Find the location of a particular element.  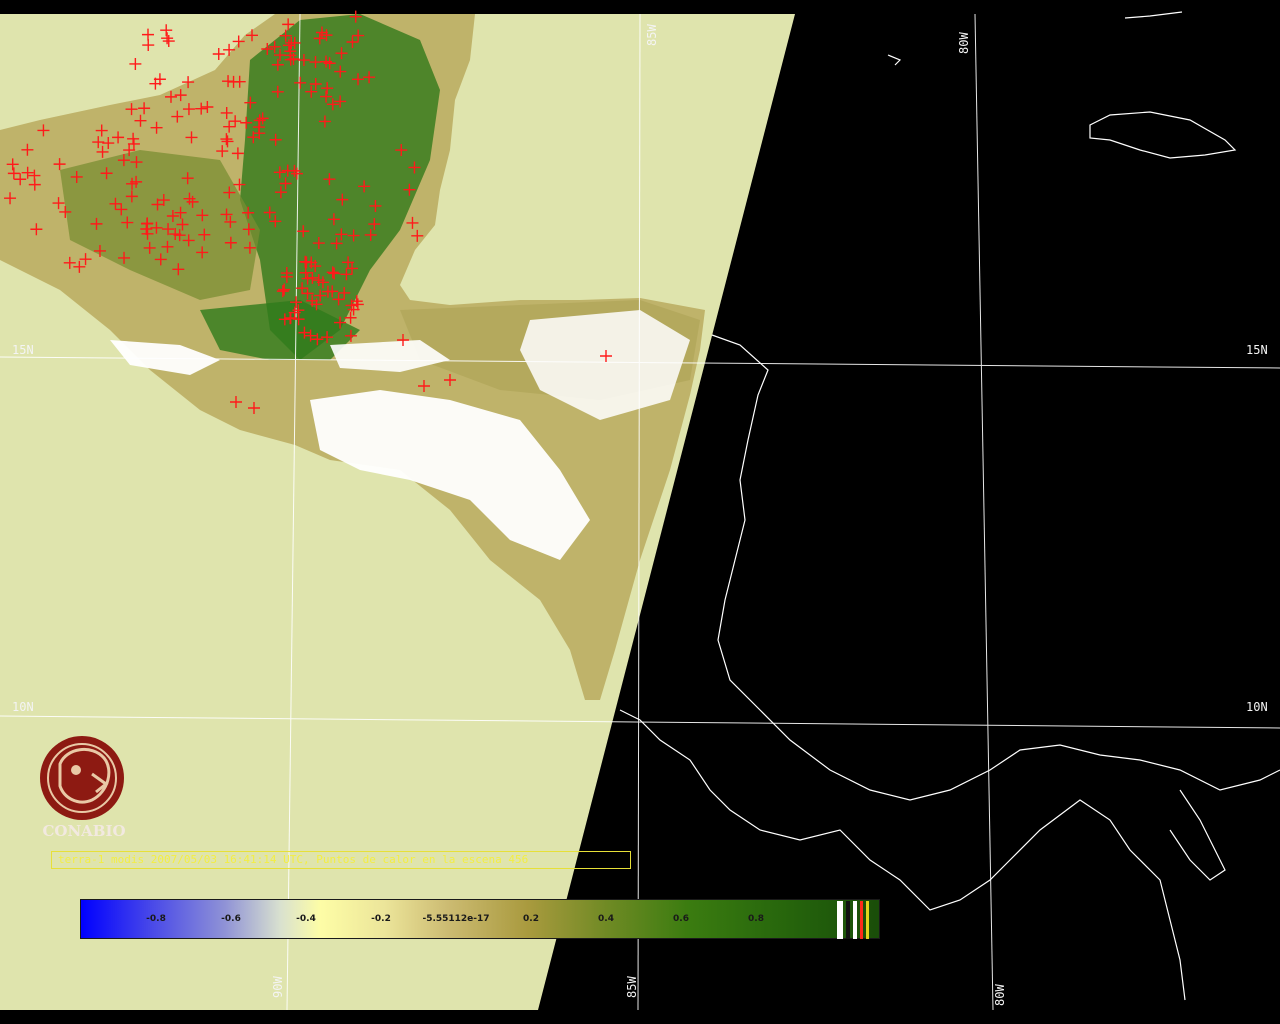

conabio-seal-icon is located at coordinates (82, 778).